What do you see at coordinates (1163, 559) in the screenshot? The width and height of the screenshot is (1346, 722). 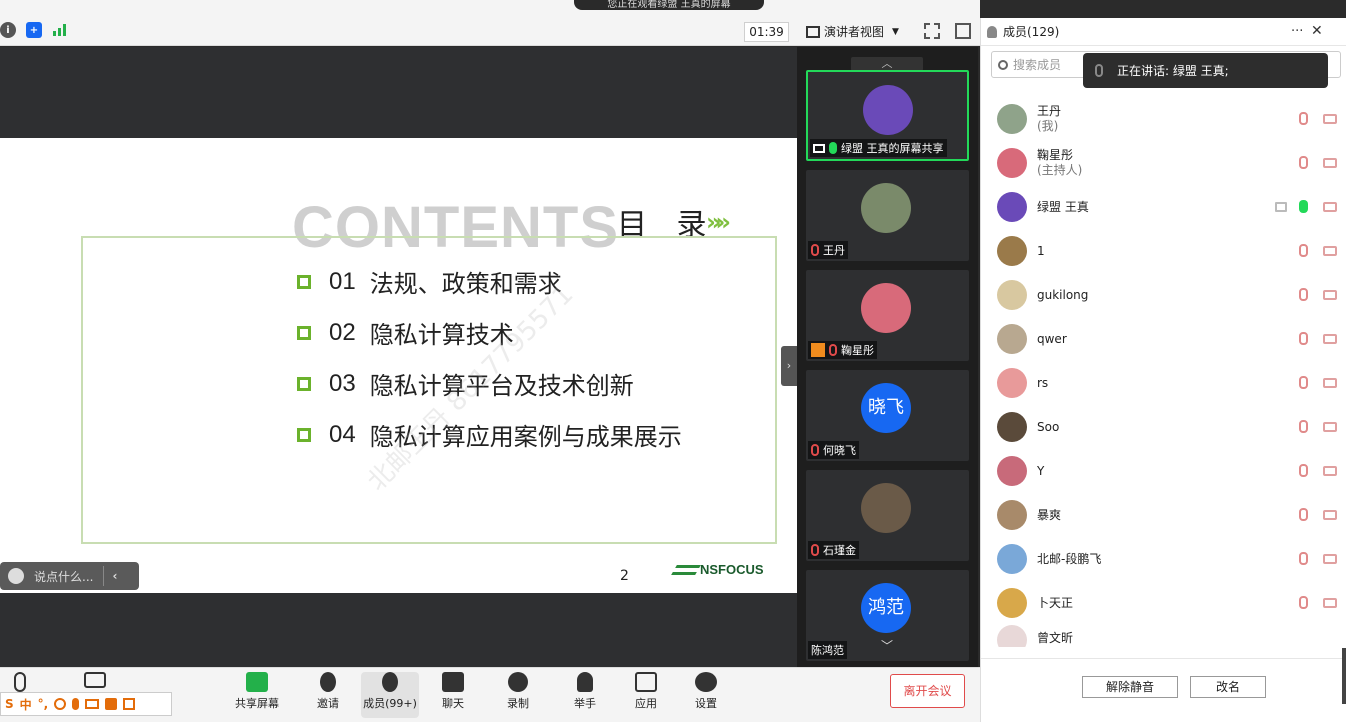 I see `member-row: 北邮-段鹏飞` at bounding box center [1163, 559].